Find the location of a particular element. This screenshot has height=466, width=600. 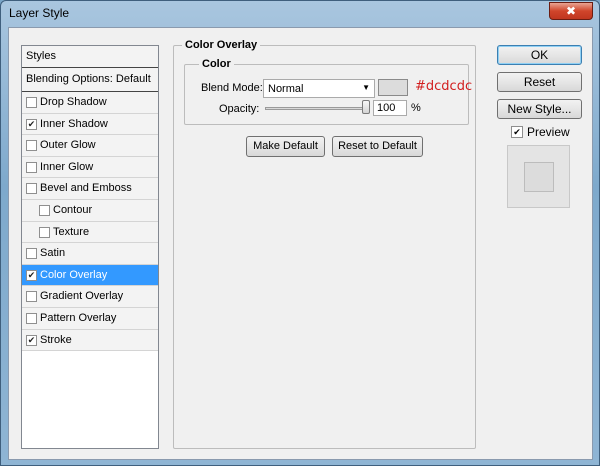

preview-label: Preview is located at coordinates (548, 132).